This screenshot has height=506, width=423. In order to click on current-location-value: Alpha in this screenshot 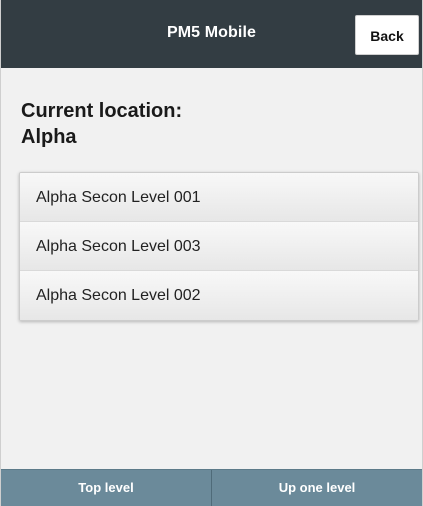, I will do `click(49, 137)`.